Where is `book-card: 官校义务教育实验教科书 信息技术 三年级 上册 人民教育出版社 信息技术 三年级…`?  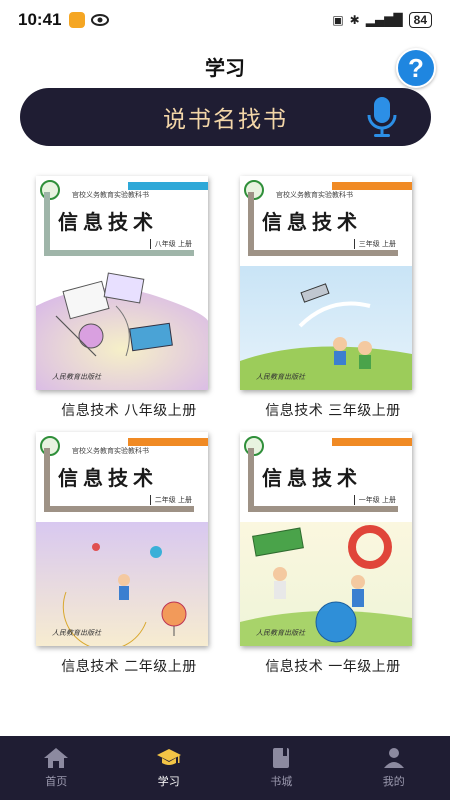
book-card: 官校义务教育实验教科书 信息技术 三年级 上册 人民教育出版社 信息技术 三年级… is located at coordinates (333, 298).